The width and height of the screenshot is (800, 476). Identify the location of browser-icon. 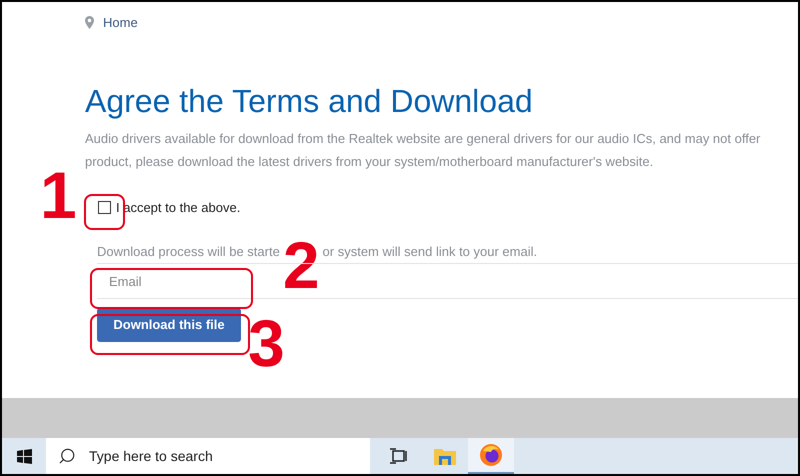
(491, 455).